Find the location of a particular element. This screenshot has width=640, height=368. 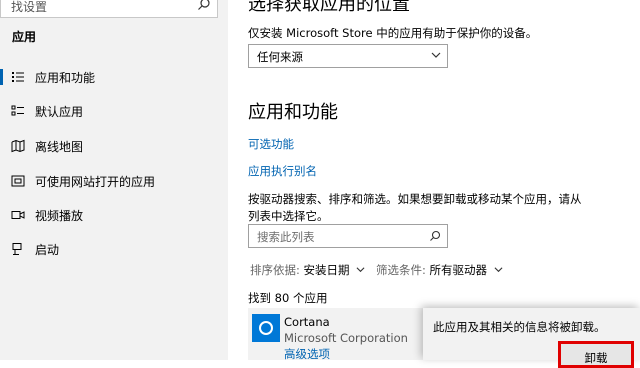

section-title: 应用 is located at coordinates (24, 37).